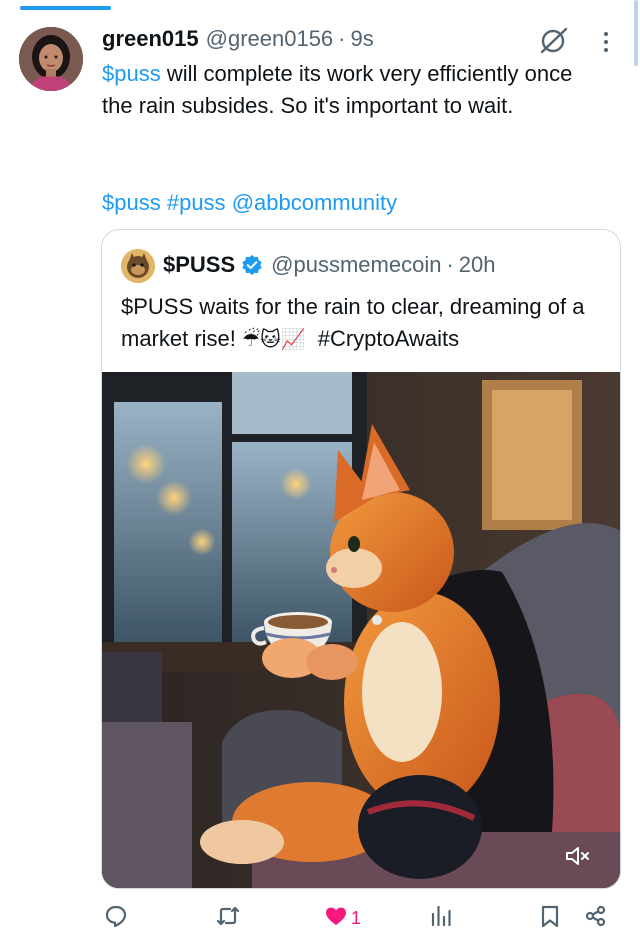 This screenshot has height=949, width=640. I want to click on reply-button, so click(116, 918).